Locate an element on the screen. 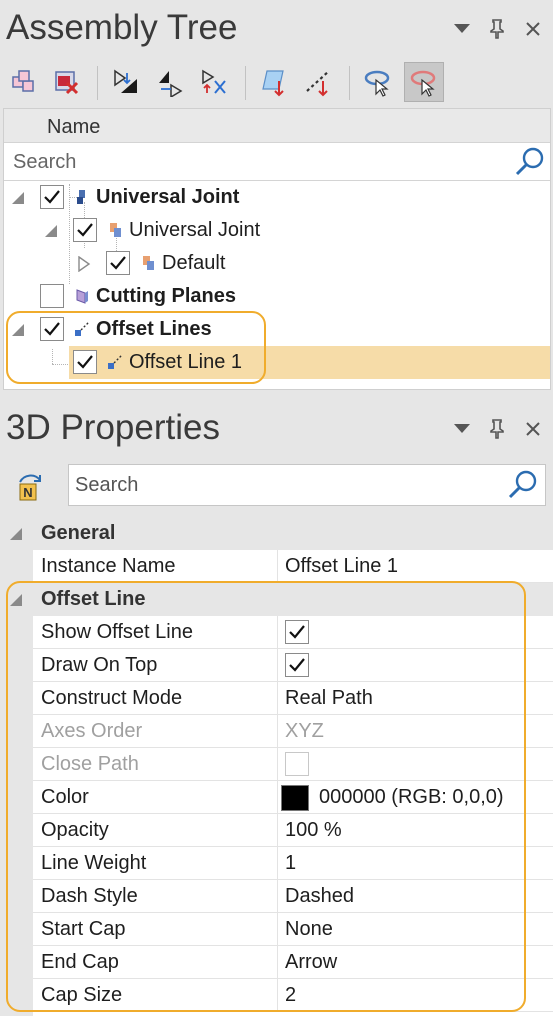  svg-text: N is located at coordinates (27, 492).